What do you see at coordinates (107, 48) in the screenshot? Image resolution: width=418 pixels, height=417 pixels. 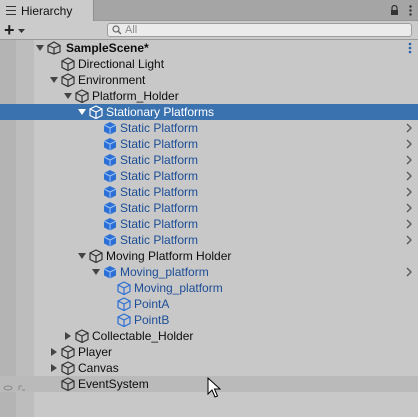 I see `scene-label: SampleScene*` at bounding box center [107, 48].